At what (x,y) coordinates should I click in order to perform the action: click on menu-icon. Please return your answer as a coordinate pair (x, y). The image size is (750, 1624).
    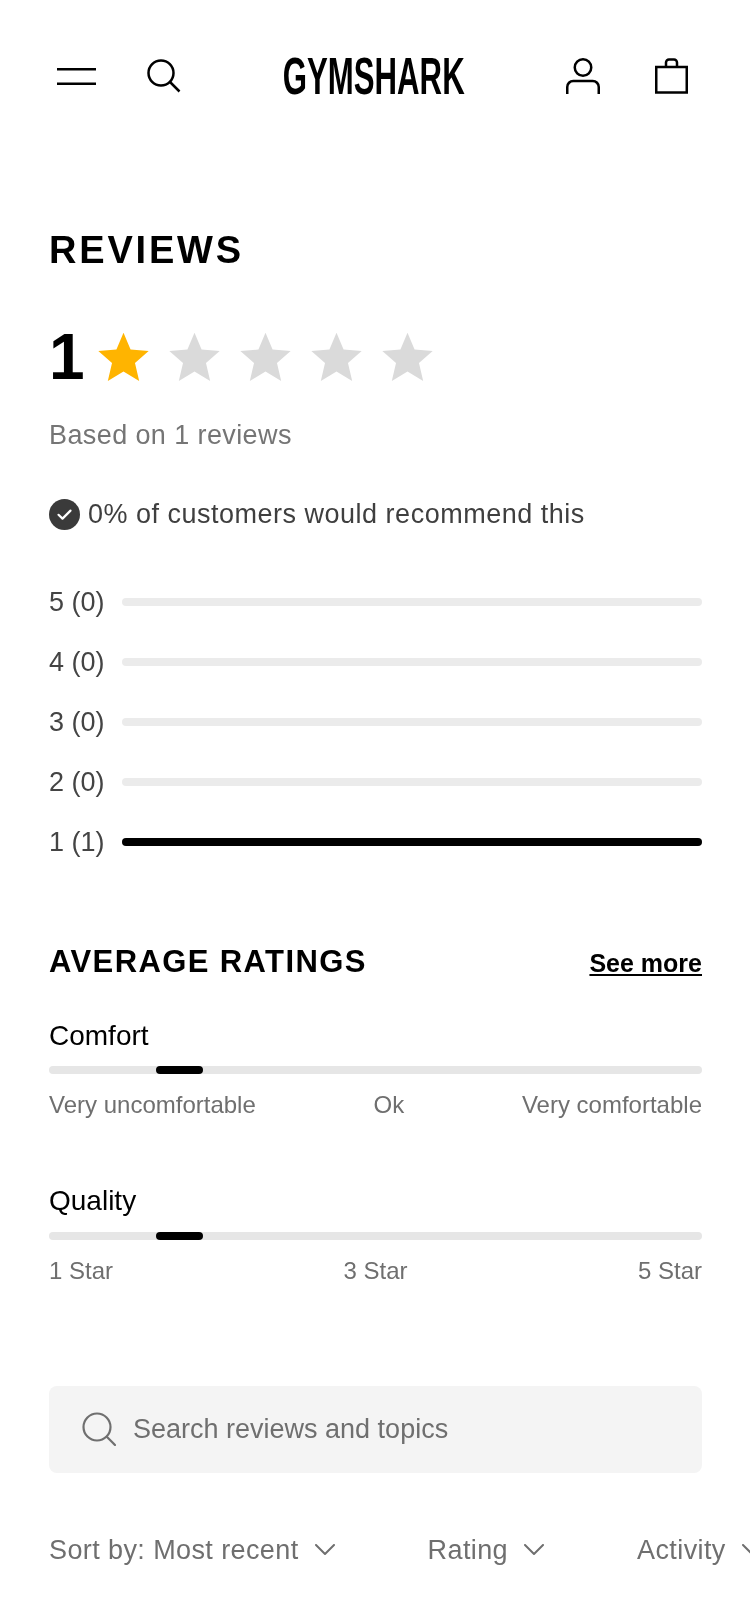
    Looking at the image, I should click on (76, 76).